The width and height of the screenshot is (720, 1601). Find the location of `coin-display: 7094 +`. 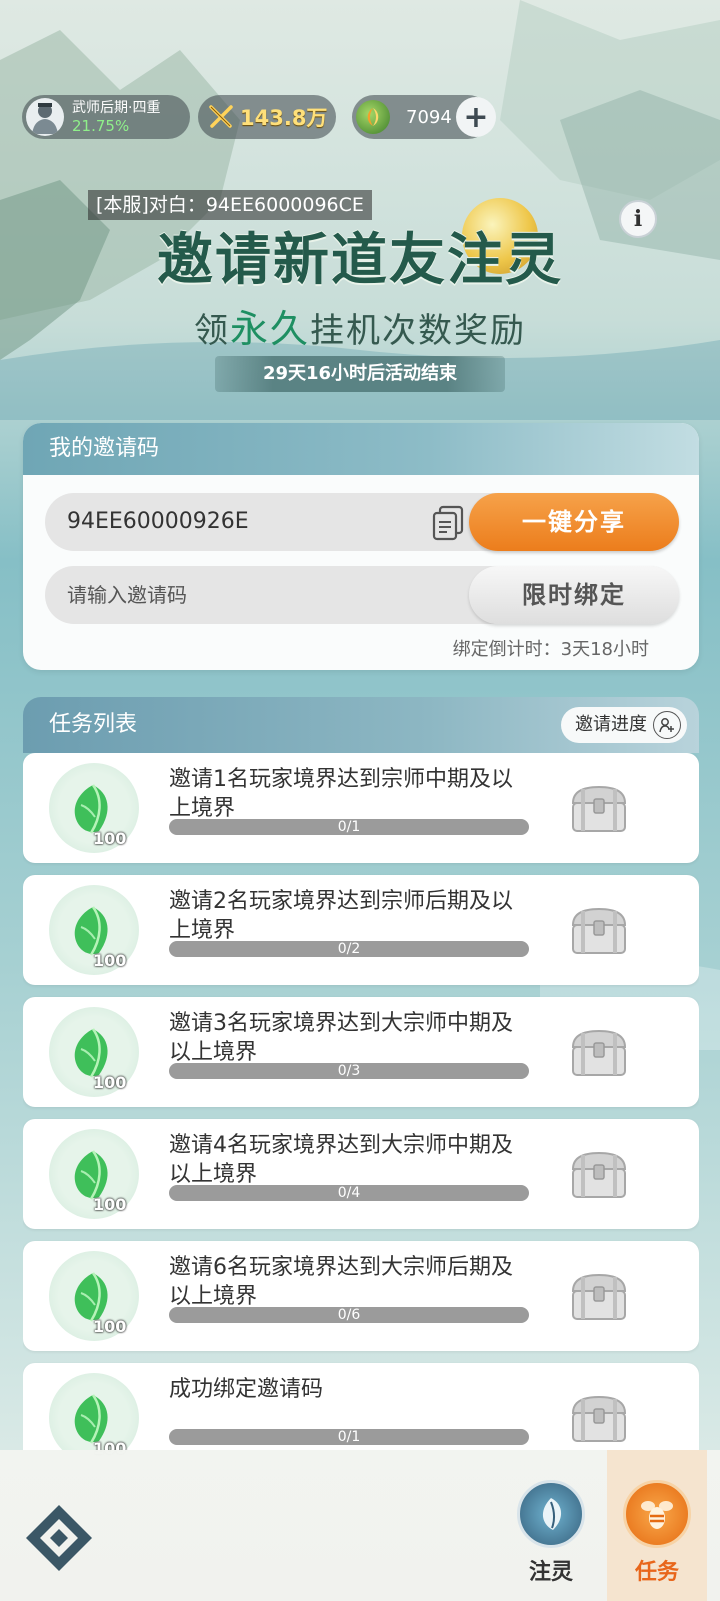

coin-display: 7094 + is located at coordinates (424, 117).